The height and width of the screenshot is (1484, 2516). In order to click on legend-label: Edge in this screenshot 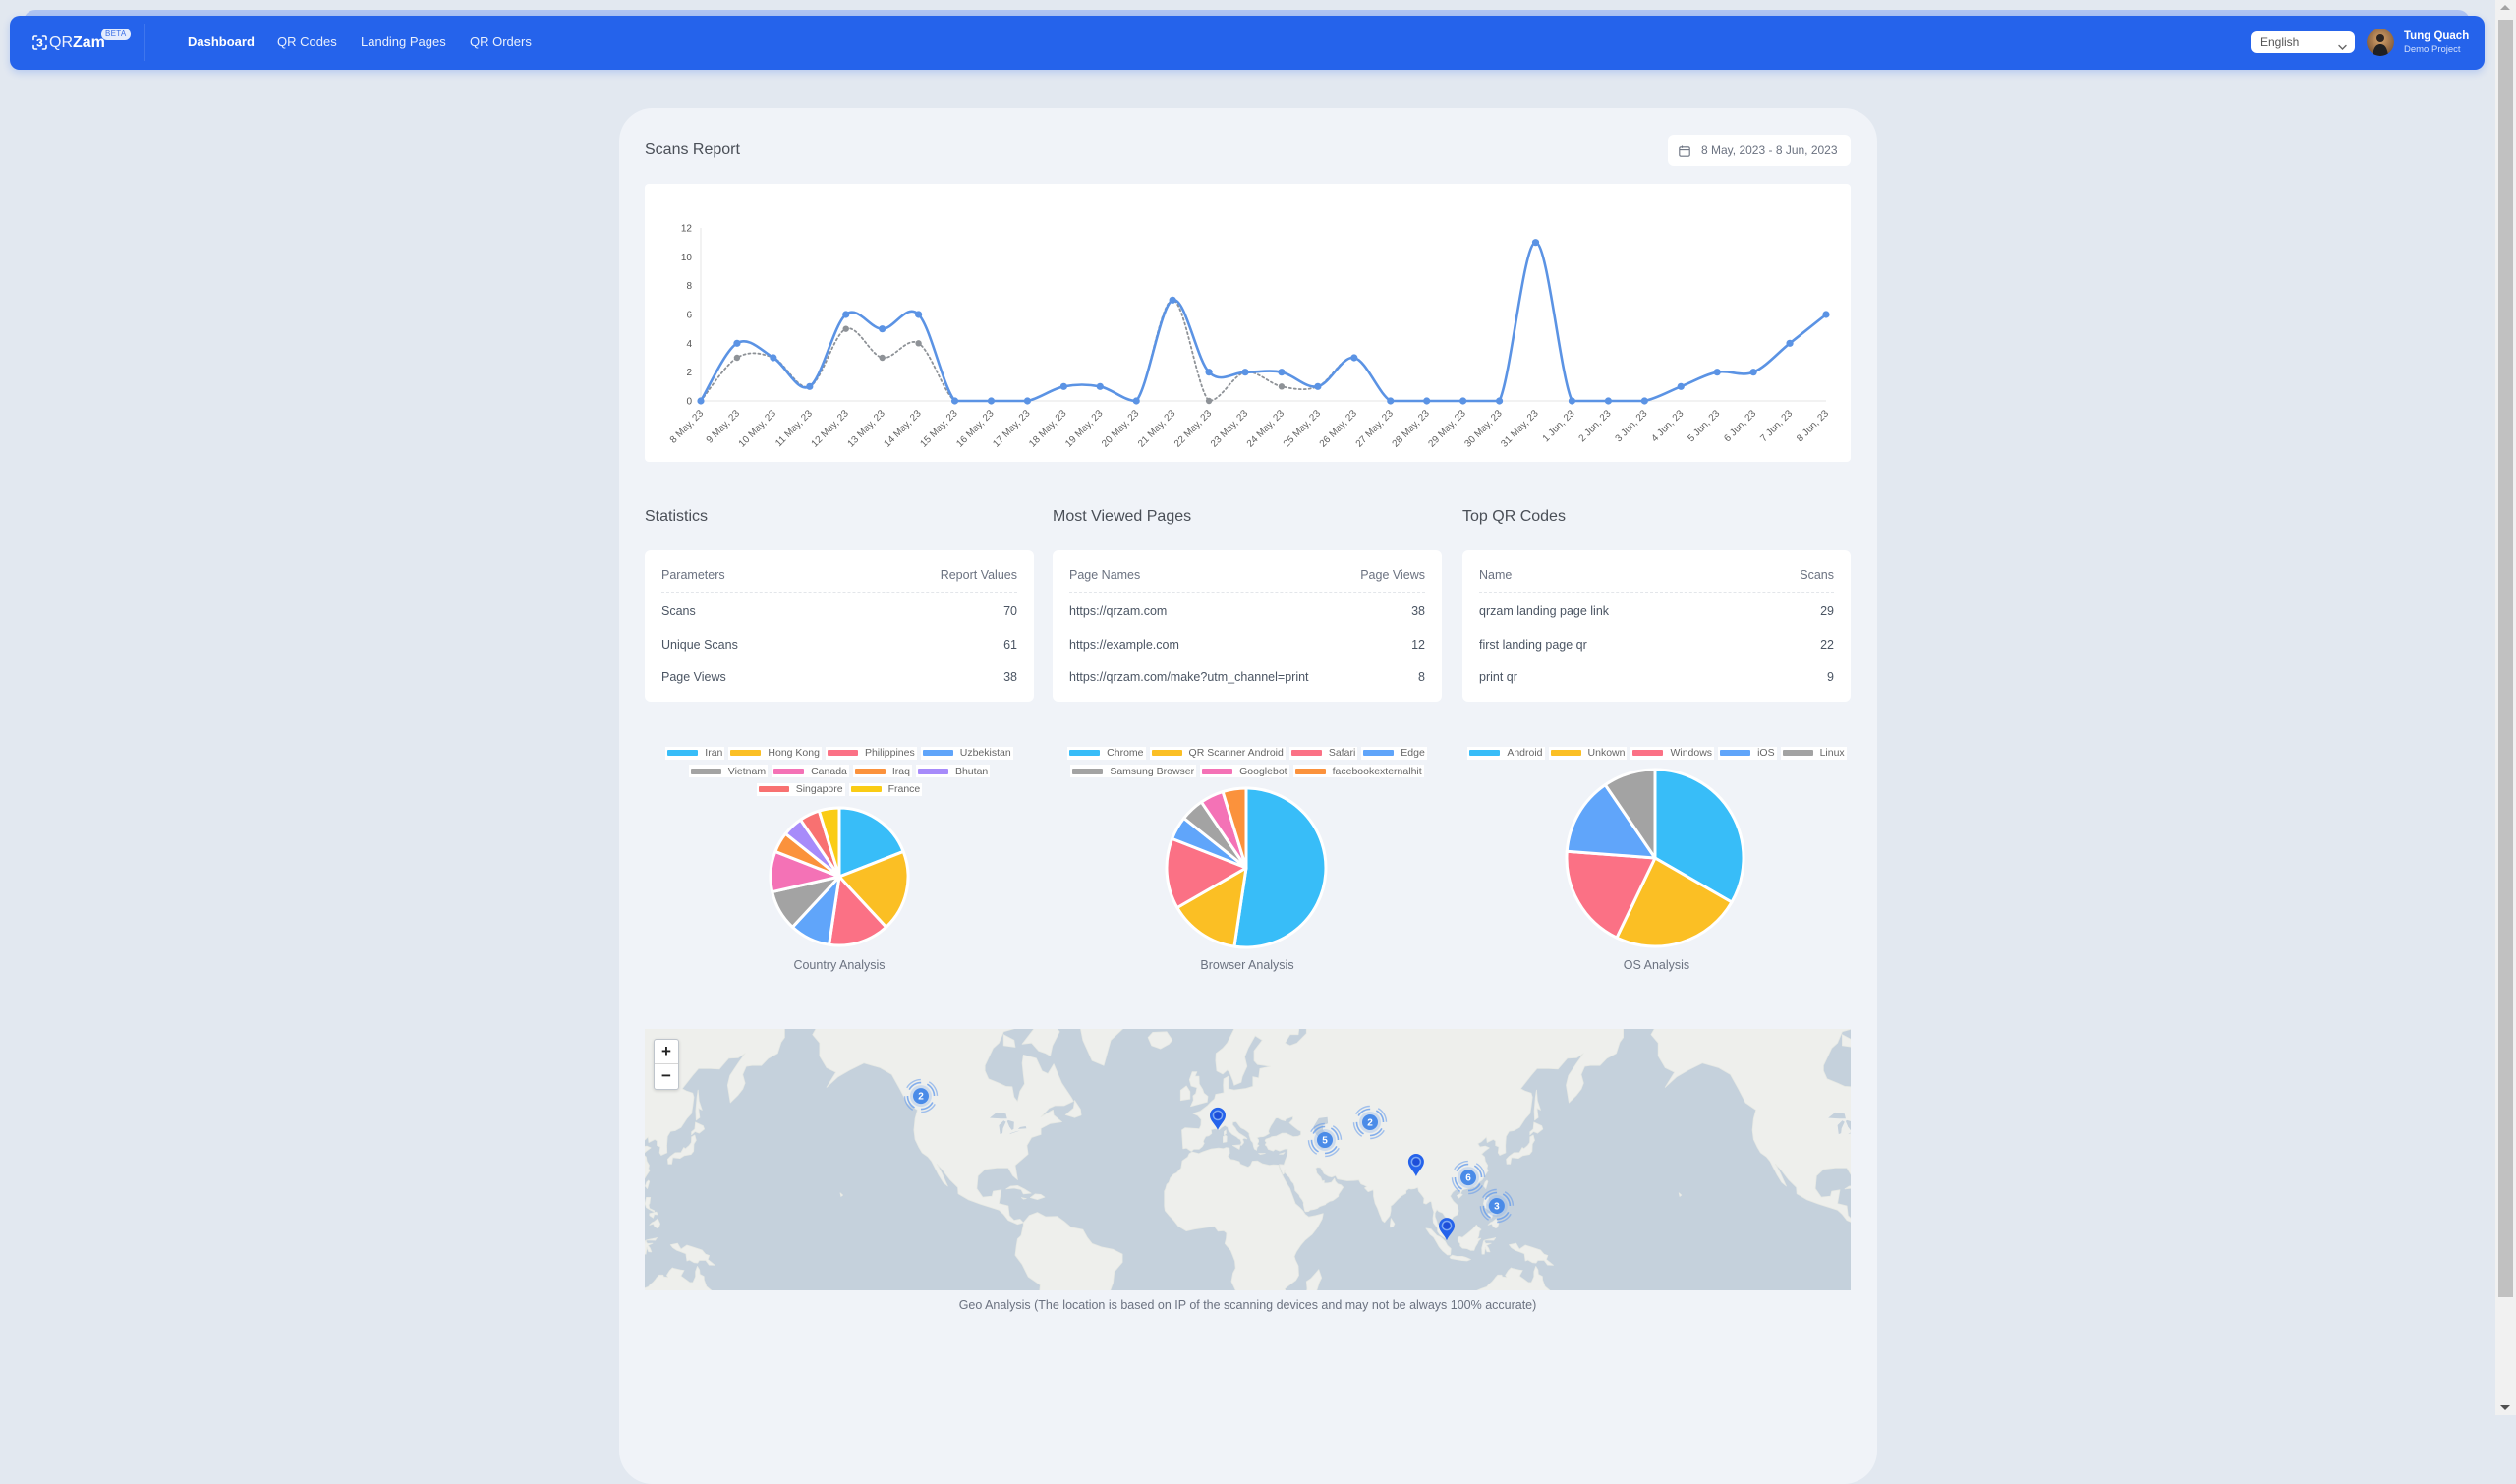, I will do `click(1413, 753)`.